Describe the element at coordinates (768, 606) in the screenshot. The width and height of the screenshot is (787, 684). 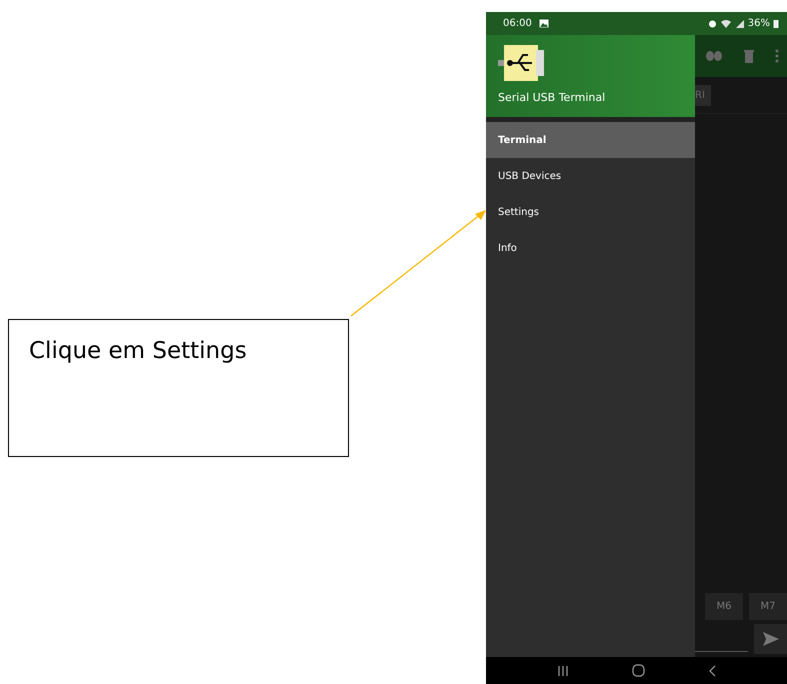
I see `macro-button: M7` at that location.